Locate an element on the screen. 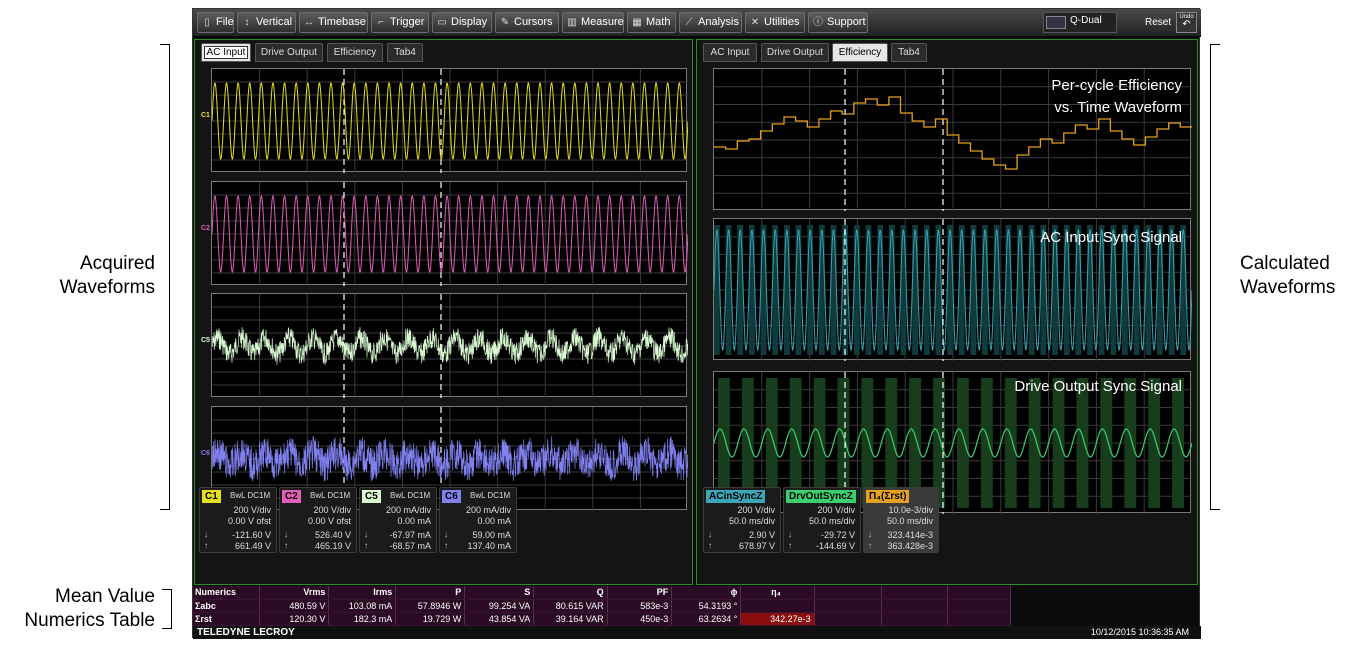  analysis-icon: ⟋ is located at coordinates (689, 22).